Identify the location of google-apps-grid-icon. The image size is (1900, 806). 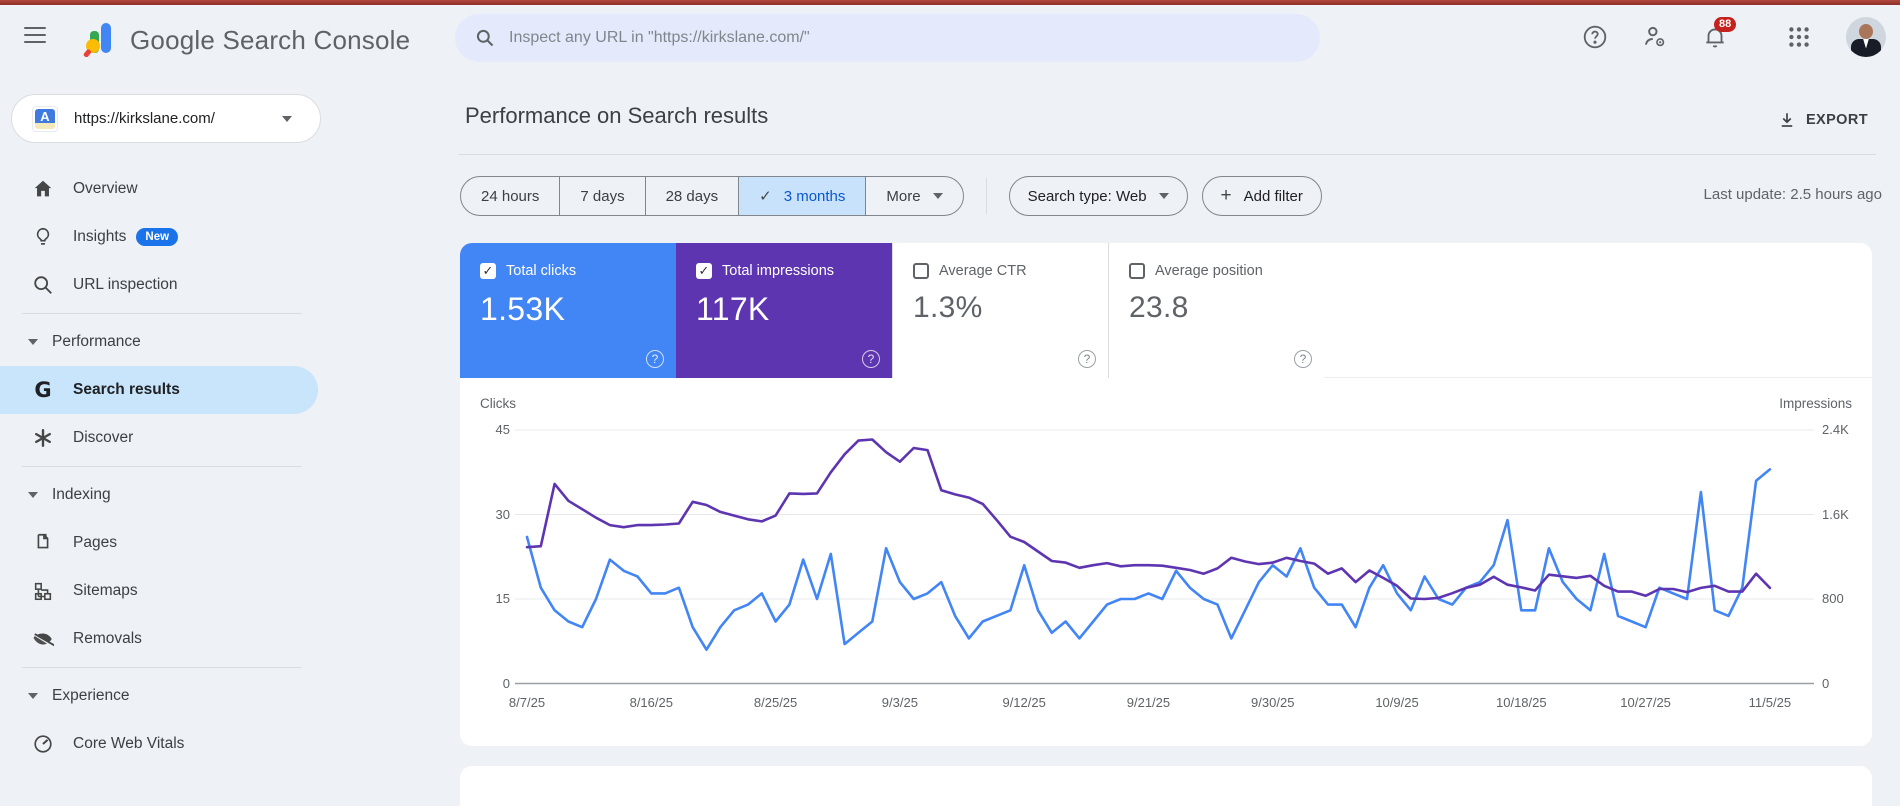
(1799, 37).